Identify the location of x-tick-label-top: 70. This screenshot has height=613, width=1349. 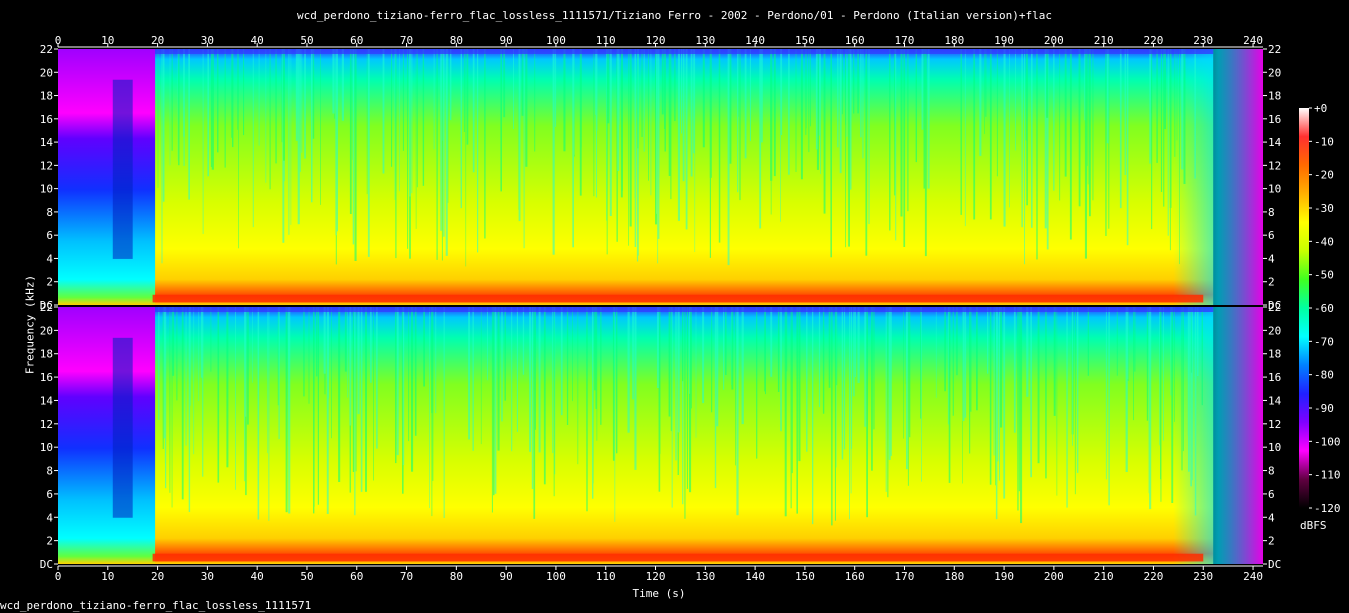
(406, 40).